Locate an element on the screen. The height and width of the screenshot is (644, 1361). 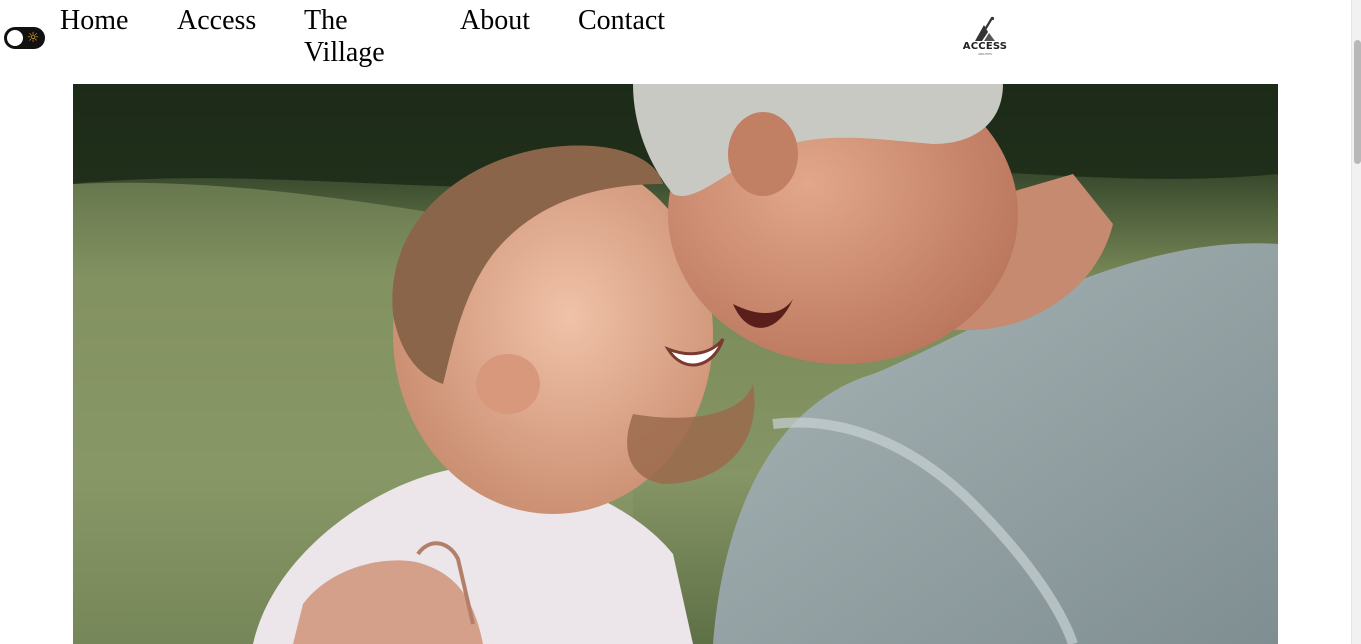
logo-mark-icon is located at coordinates (985, 28).